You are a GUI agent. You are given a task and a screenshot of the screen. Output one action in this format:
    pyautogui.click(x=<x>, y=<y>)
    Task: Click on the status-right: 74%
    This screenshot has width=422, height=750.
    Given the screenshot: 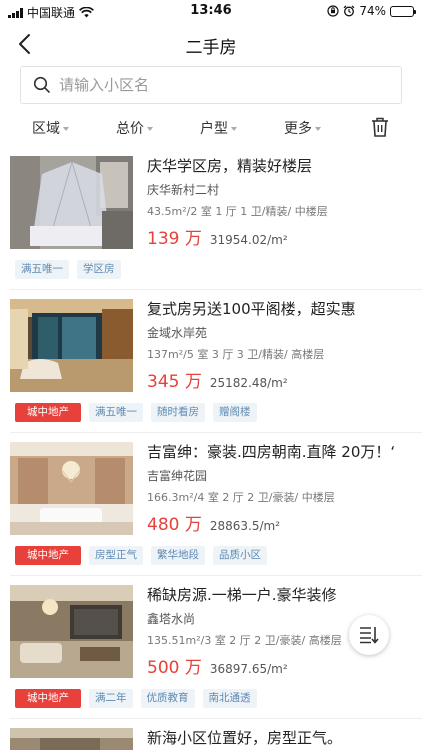 What is the action you would take?
    pyautogui.click(x=371, y=11)
    